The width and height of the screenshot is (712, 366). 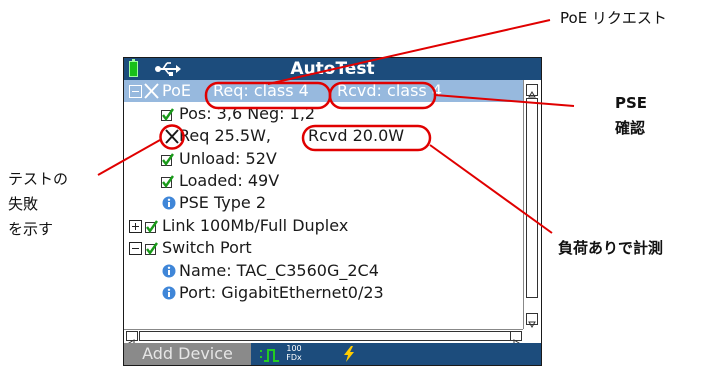 What do you see at coordinates (31, 229) in the screenshot?
I see `annotation-fail-line3: を示す` at bounding box center [31, 229].